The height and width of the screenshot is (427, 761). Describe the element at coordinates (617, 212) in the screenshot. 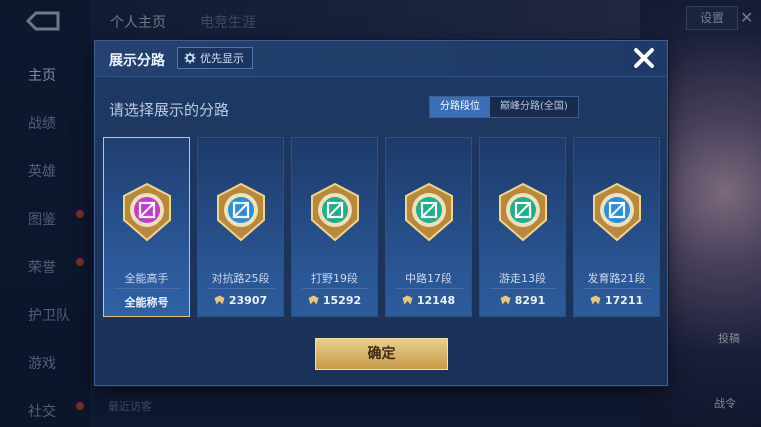

I see `farm-lane-emblem-icon` at that location.